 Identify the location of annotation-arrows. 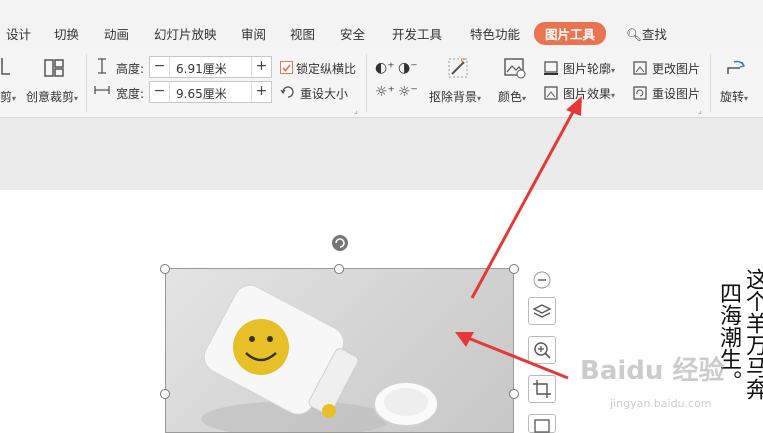
(518, 238).